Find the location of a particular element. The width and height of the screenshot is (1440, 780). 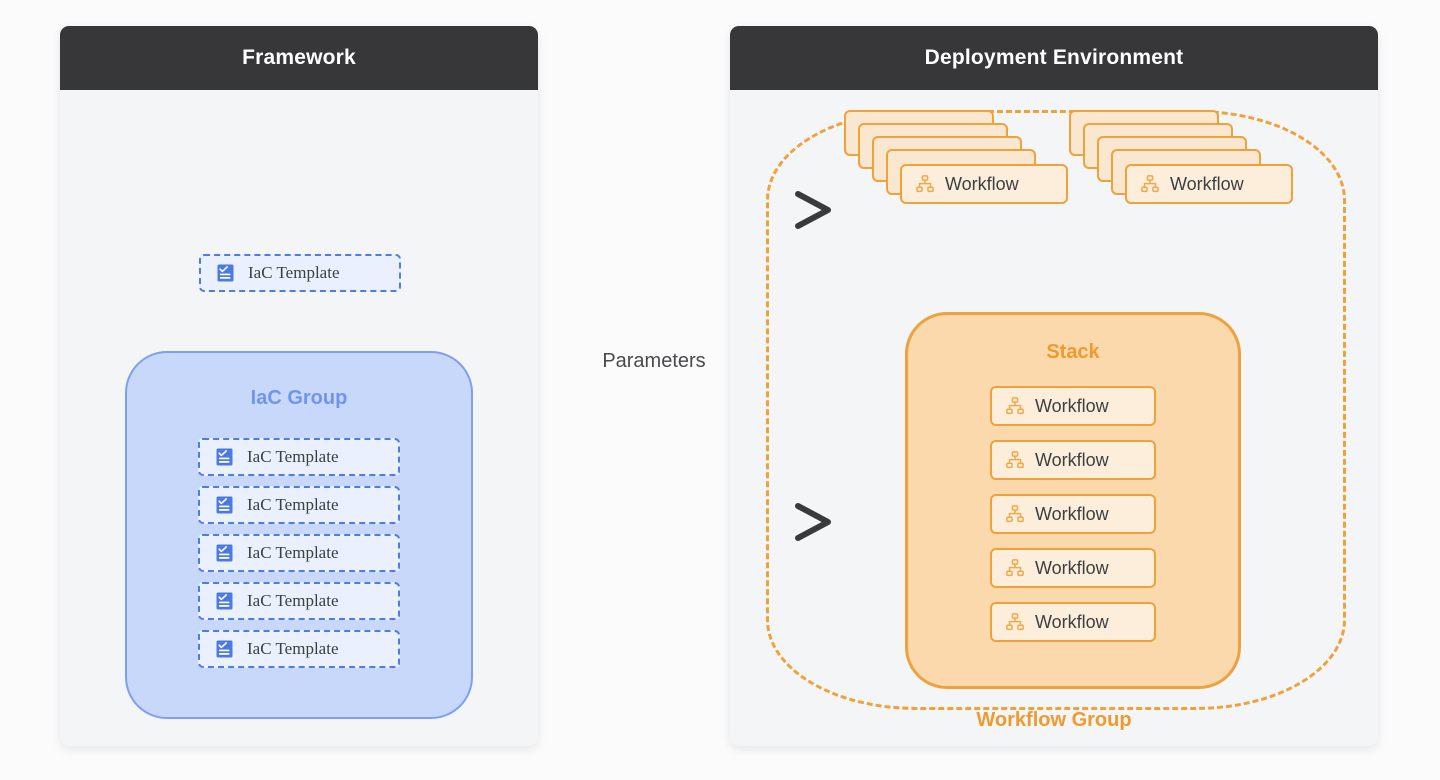

workflow-card-stack-2: Workflow is located at coordinates (1181, 160).